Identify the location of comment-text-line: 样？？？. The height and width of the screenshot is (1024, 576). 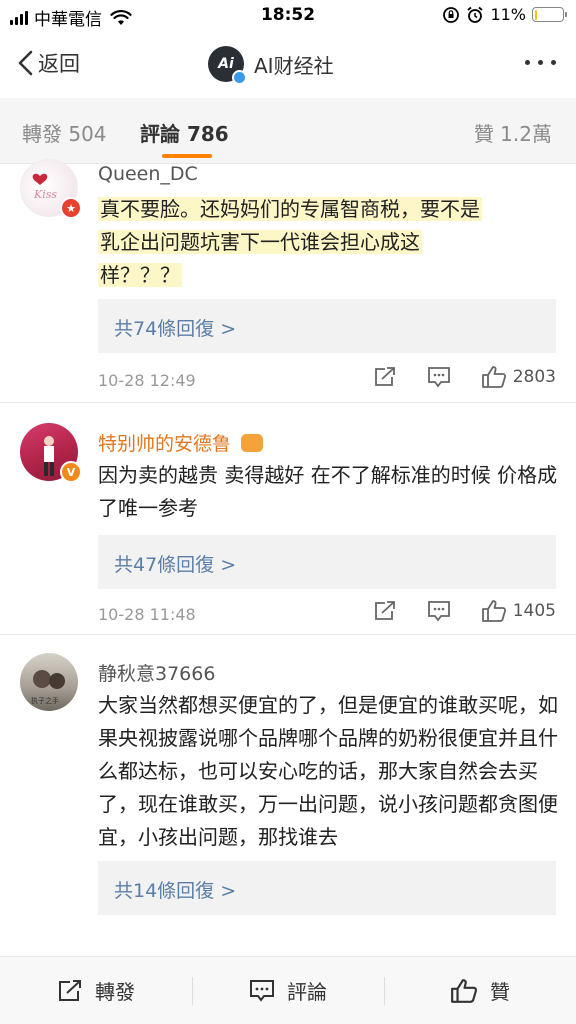
(140, 275).